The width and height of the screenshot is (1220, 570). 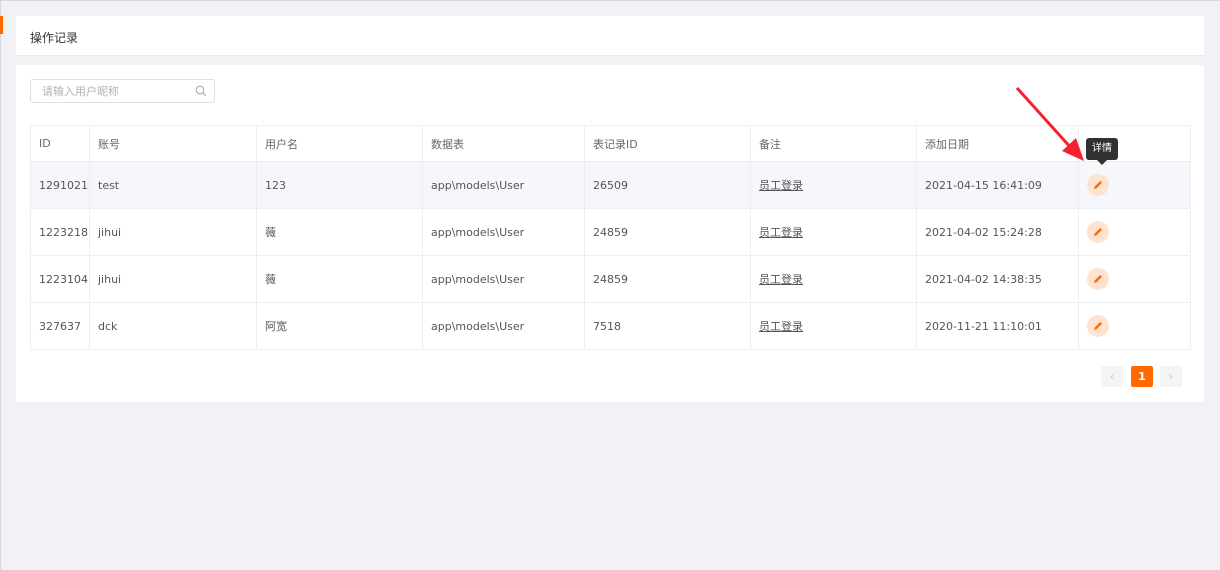 I want to click on next-page-button: ›, so click(x=1171, y=376).